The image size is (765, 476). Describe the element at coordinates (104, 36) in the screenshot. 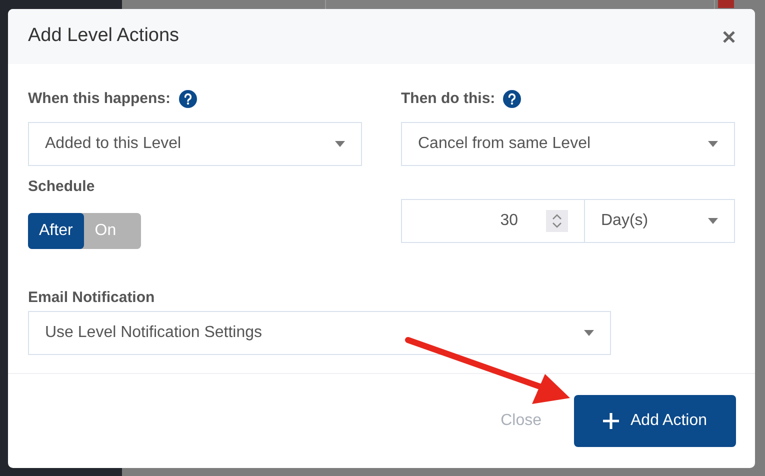

I see `dialog-title: Add Level Actions` at that location.